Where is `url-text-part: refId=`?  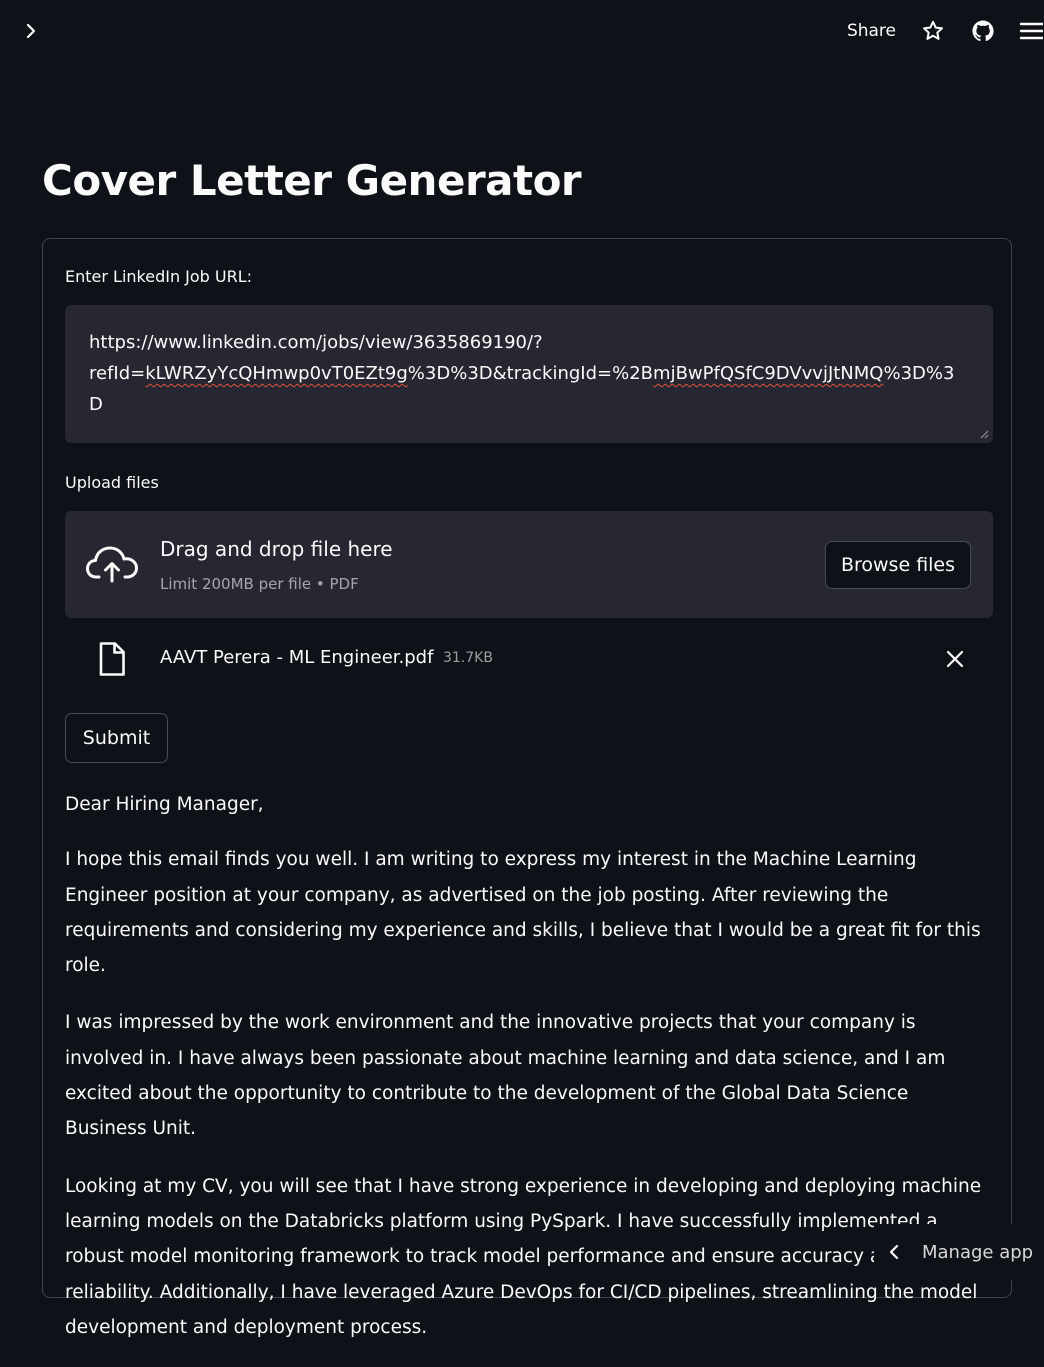 url-text-part: refId= is located at coordinates (117, 373).